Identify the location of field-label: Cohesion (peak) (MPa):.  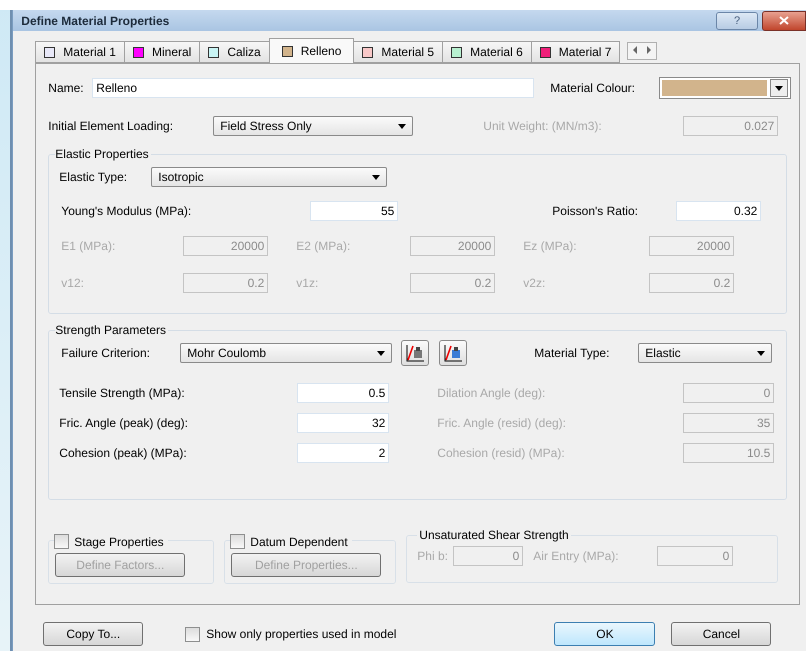
(123, 453).